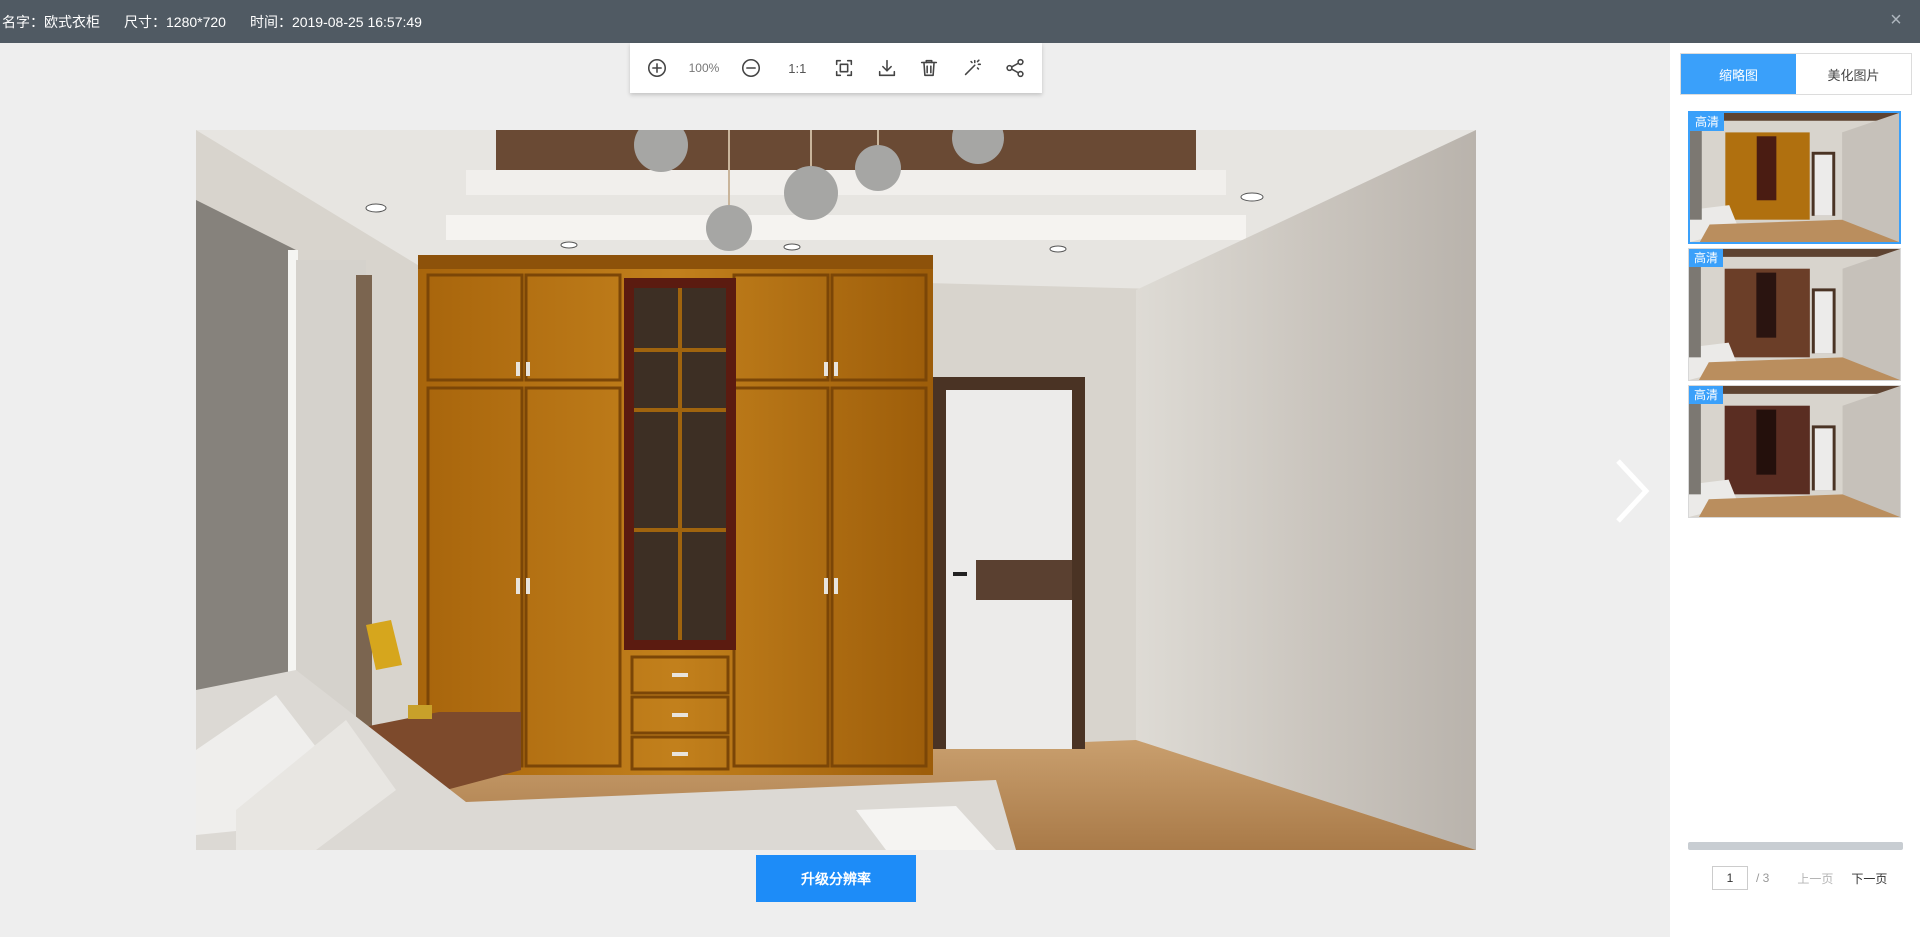 The height and width of the screenshot is (937, 1920). What do you see at coordinates (797, 68) in the screenshot?
I see `actual-size-button: 1:1` at bounding box center [797, 68].